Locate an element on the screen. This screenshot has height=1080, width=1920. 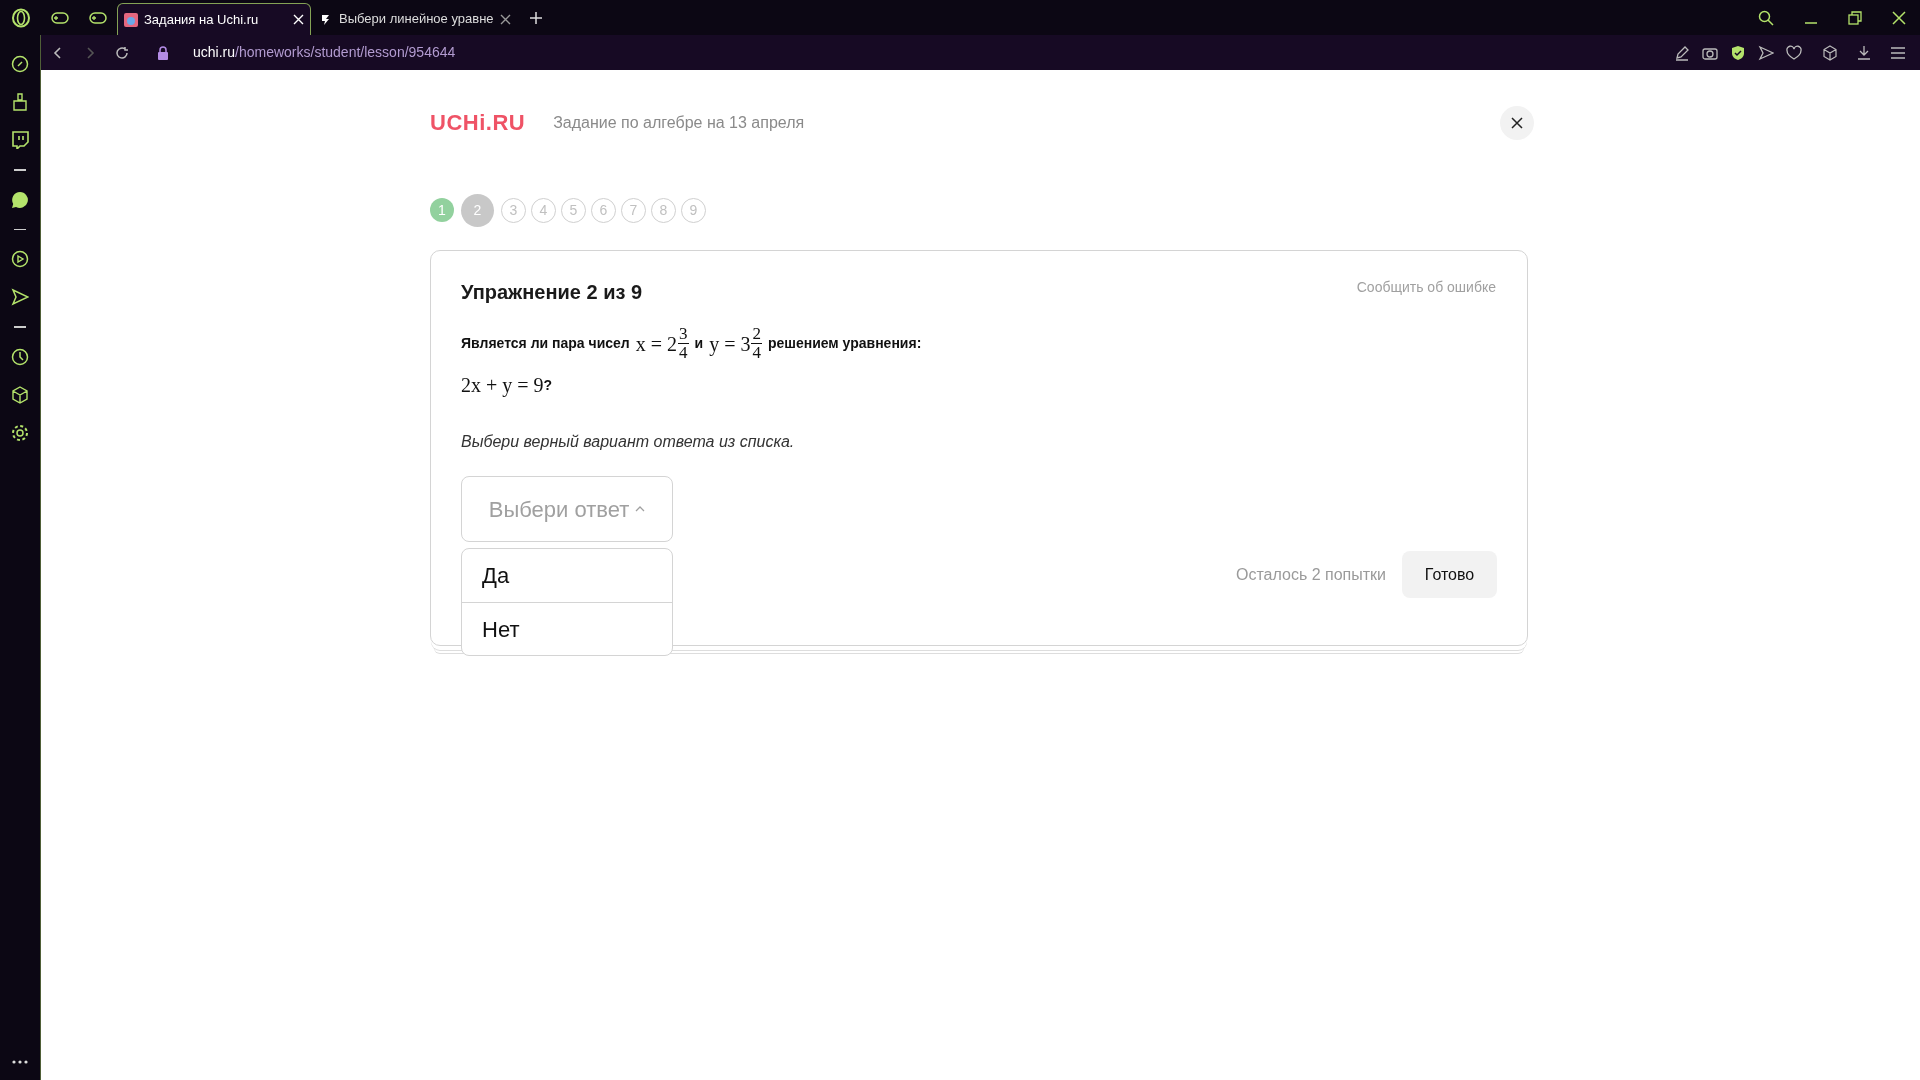
download-icon is located at coordinates (1864, 52).